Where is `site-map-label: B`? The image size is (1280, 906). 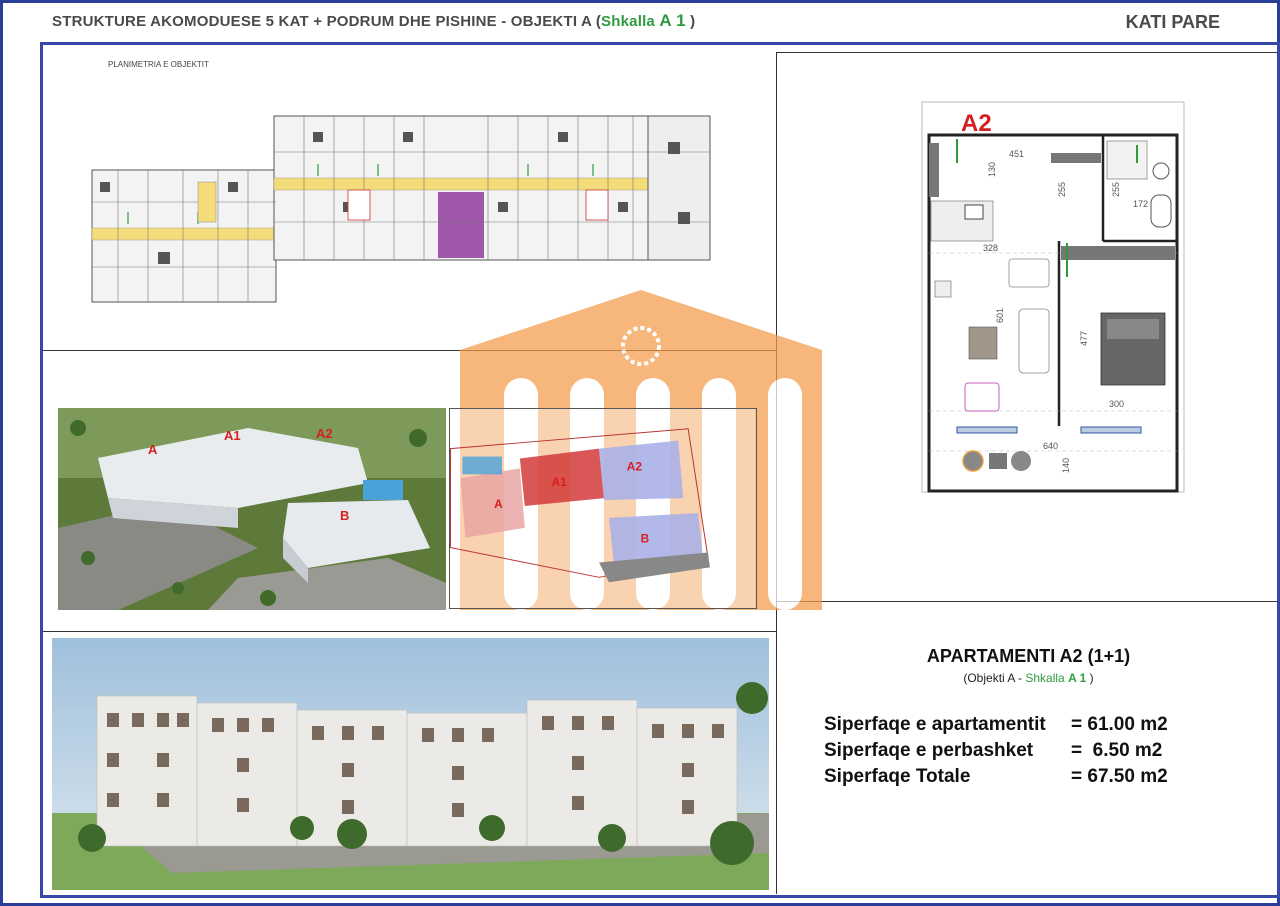
site-map-label: B is located at coordinates (645, 539).